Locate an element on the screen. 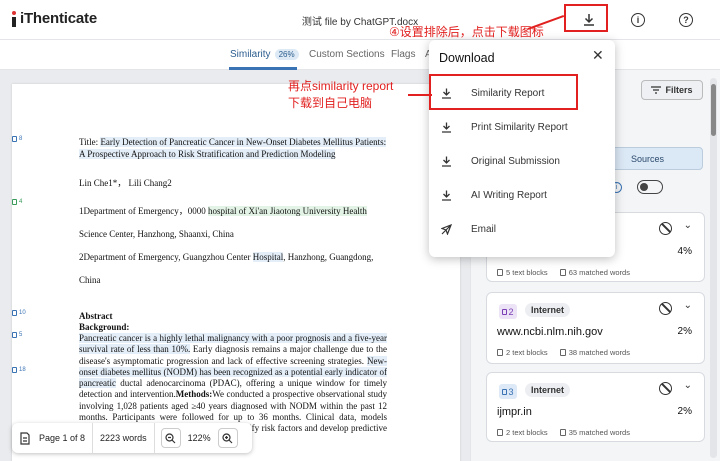 This screenshot has height=461, width=720. source-meta: 2 text blocks 35 matched words is located at coordinates (563, 432).